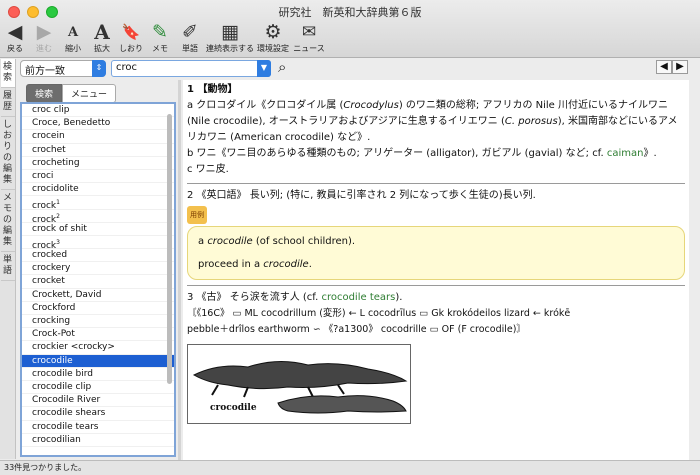 The height and width of the screenshot is (475, 700). What do you see at coordinates (98, 335) in the screenshot?
I see `list-item: Crock-Pot` at bounding box center [98, 335].